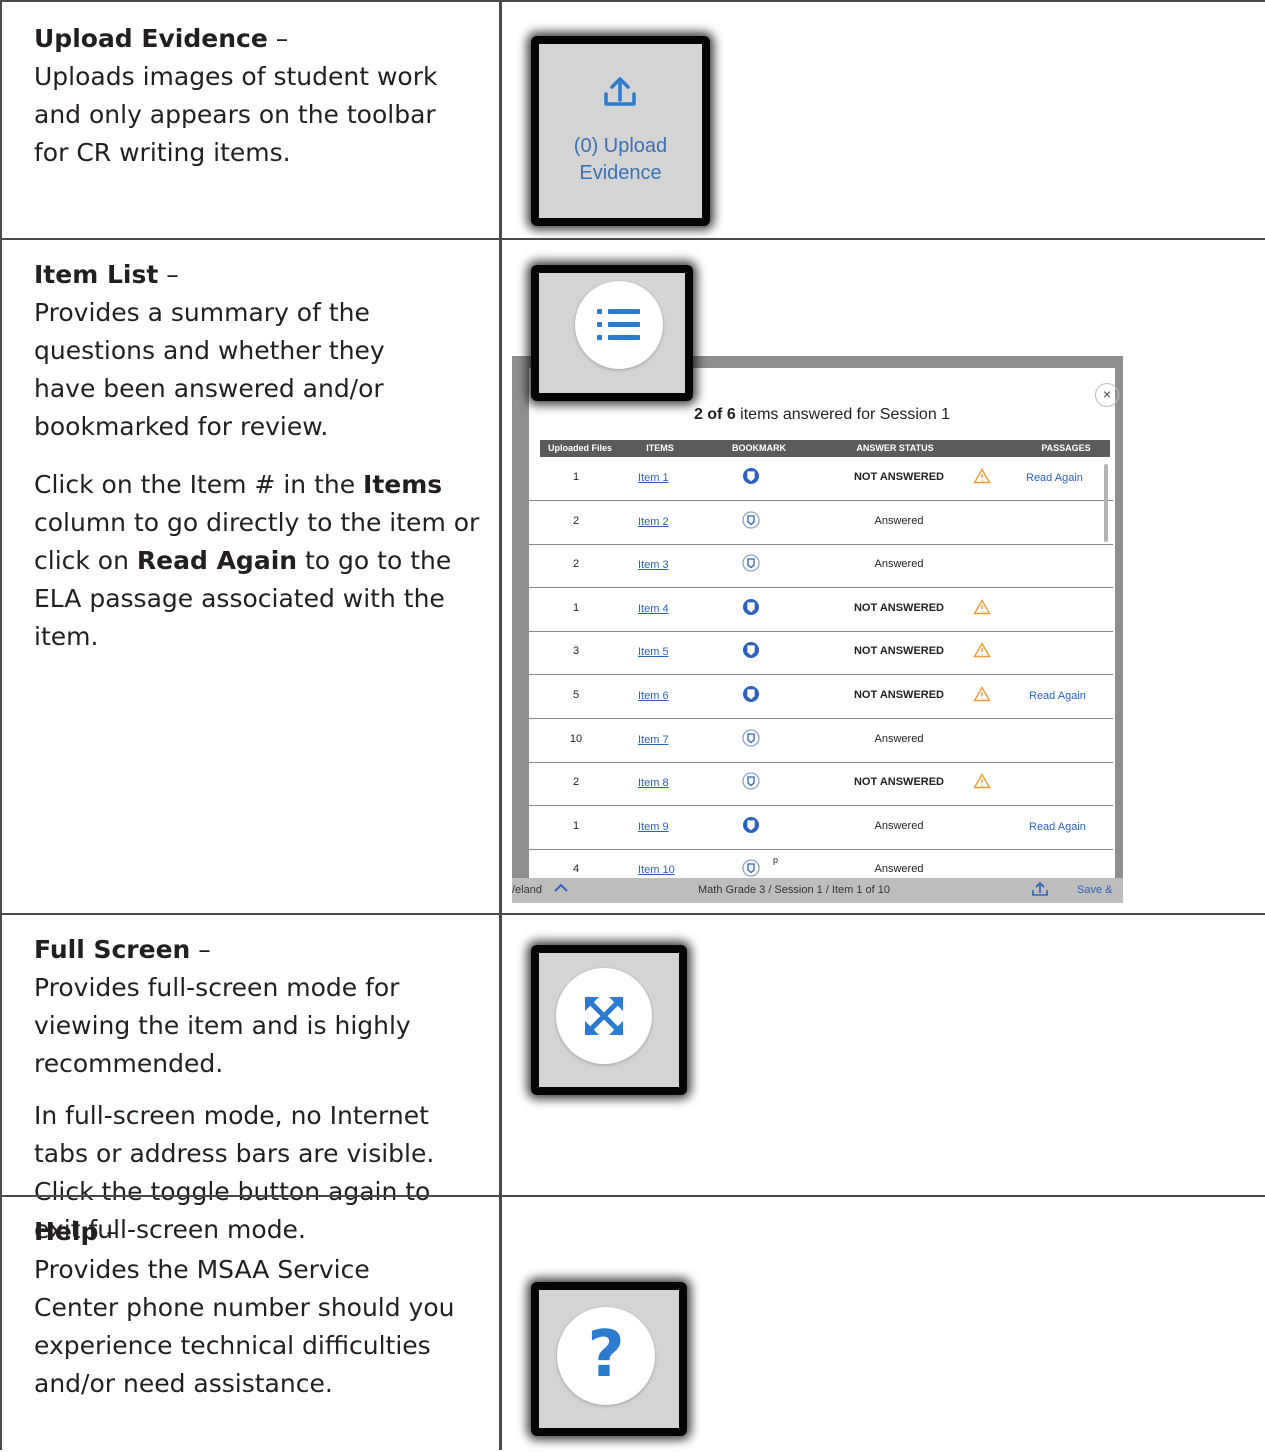  Describe the element at coordinates (576, 738) in the screenshot. I see `uploaded-files-count: 10` at that location.